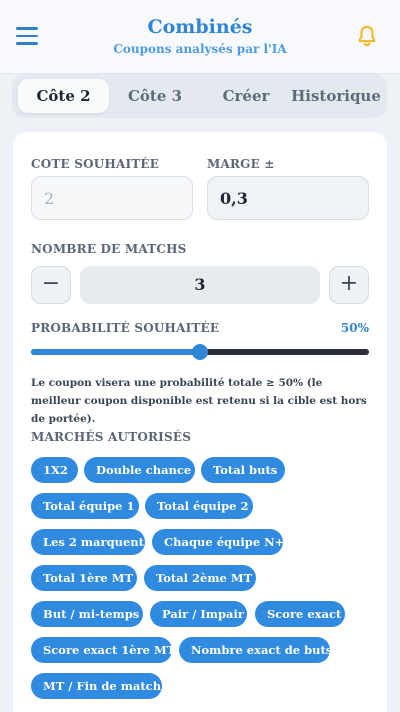 This screenshot has height=712, width=400. What do you see at coordinates (85, 506) in the screenshot?
I see `market-chip: Total équipe 1` at bounding box center [85, 506].